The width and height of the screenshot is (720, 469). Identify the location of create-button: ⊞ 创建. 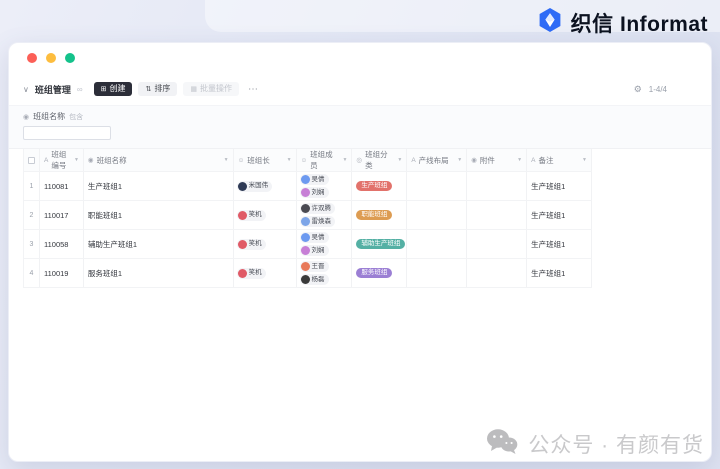
(113, 89).